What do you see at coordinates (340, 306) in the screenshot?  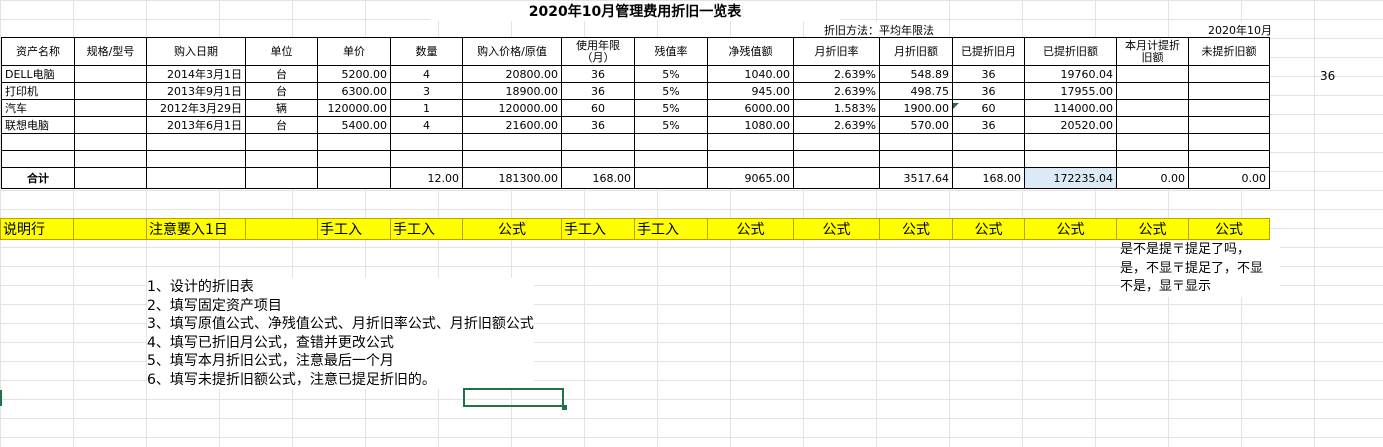 I see `instruction-item: 2、填写固定资产项目` at bounding box center [340, 306].